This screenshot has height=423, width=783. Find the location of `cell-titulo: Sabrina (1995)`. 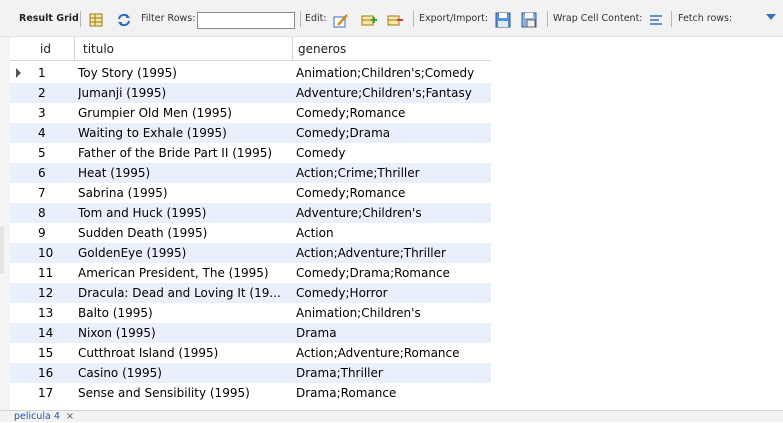

cell-titulo: Sabrina (1995) is located at coordinates (187, 193).